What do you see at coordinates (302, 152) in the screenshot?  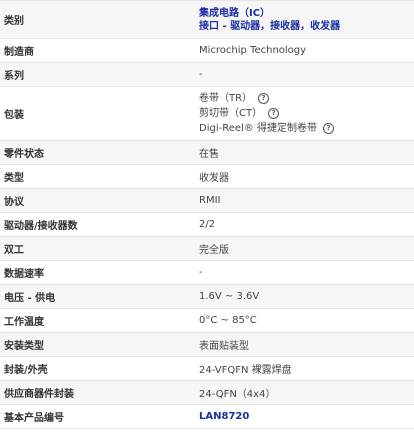 I see `attribute-value: 在售` at bounding box center [302, 152].